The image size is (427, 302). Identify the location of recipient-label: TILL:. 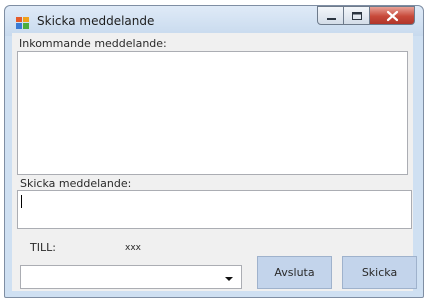
(43, 247).